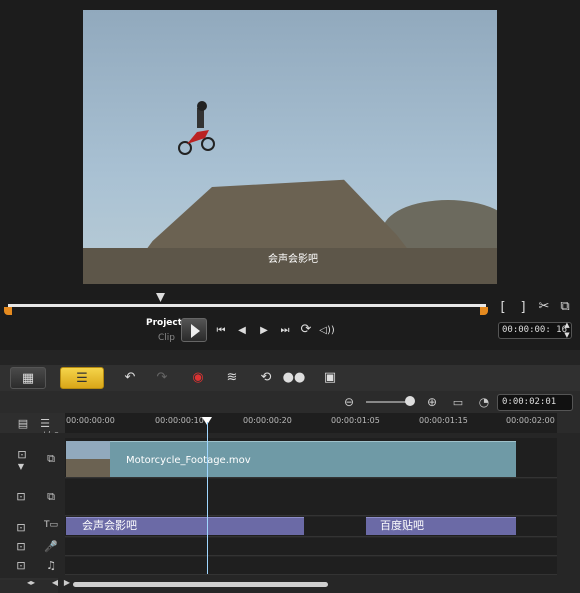 The image size is (580, 593). What do you see at coordinates (410, 401) in the screenshot?
I see `zoom-slider-handle` at bounding box center [410, 401].